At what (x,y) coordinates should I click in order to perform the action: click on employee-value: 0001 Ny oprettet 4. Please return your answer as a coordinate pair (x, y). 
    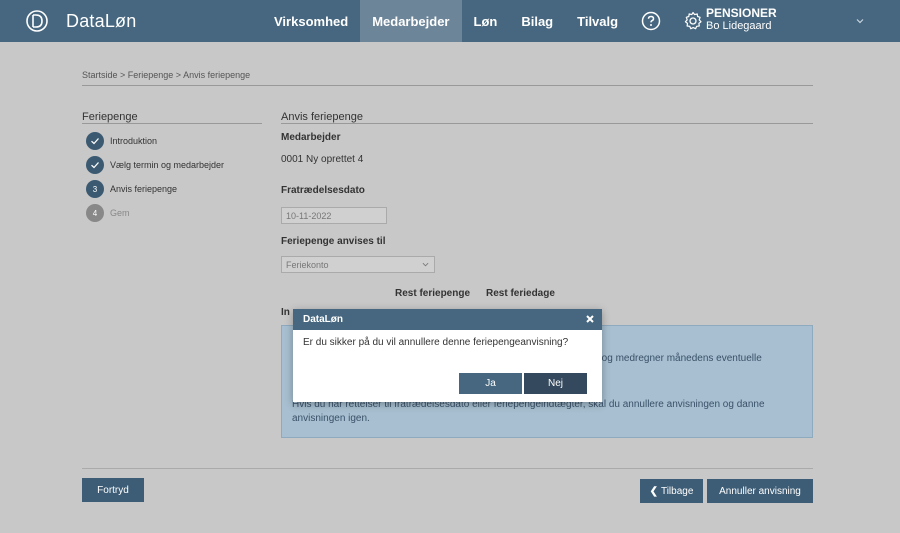
    Looking at the image, I should click on (322, 159).